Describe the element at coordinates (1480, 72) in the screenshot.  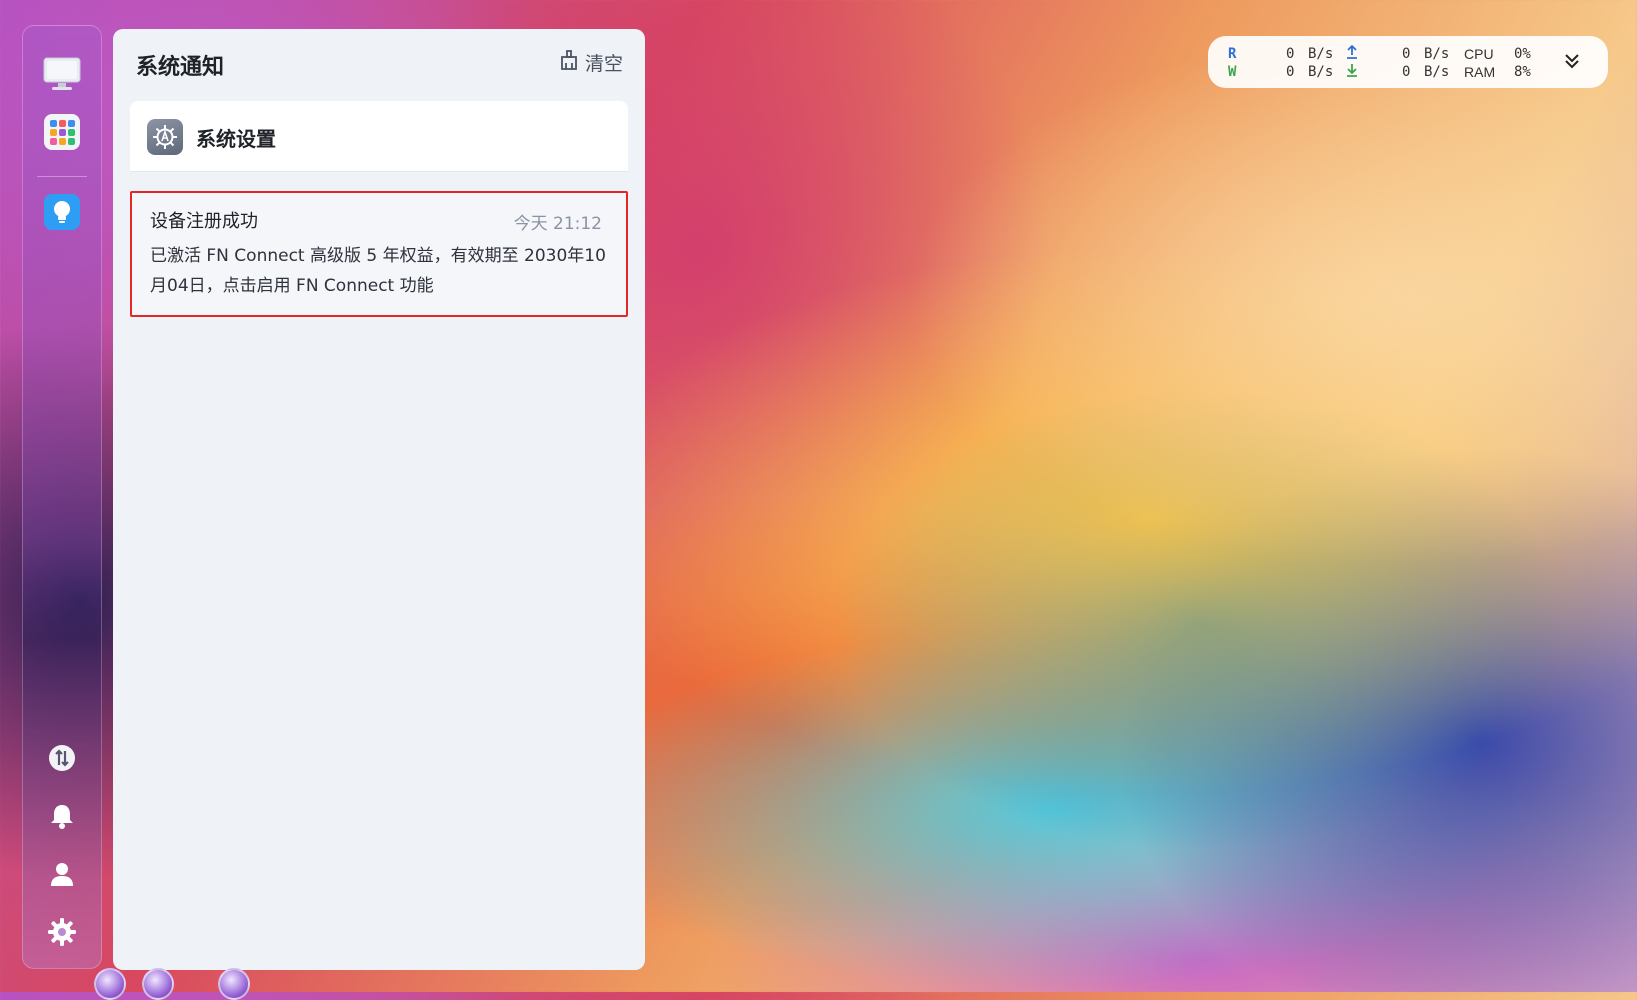
I see `ram-label: RAM` at that location.